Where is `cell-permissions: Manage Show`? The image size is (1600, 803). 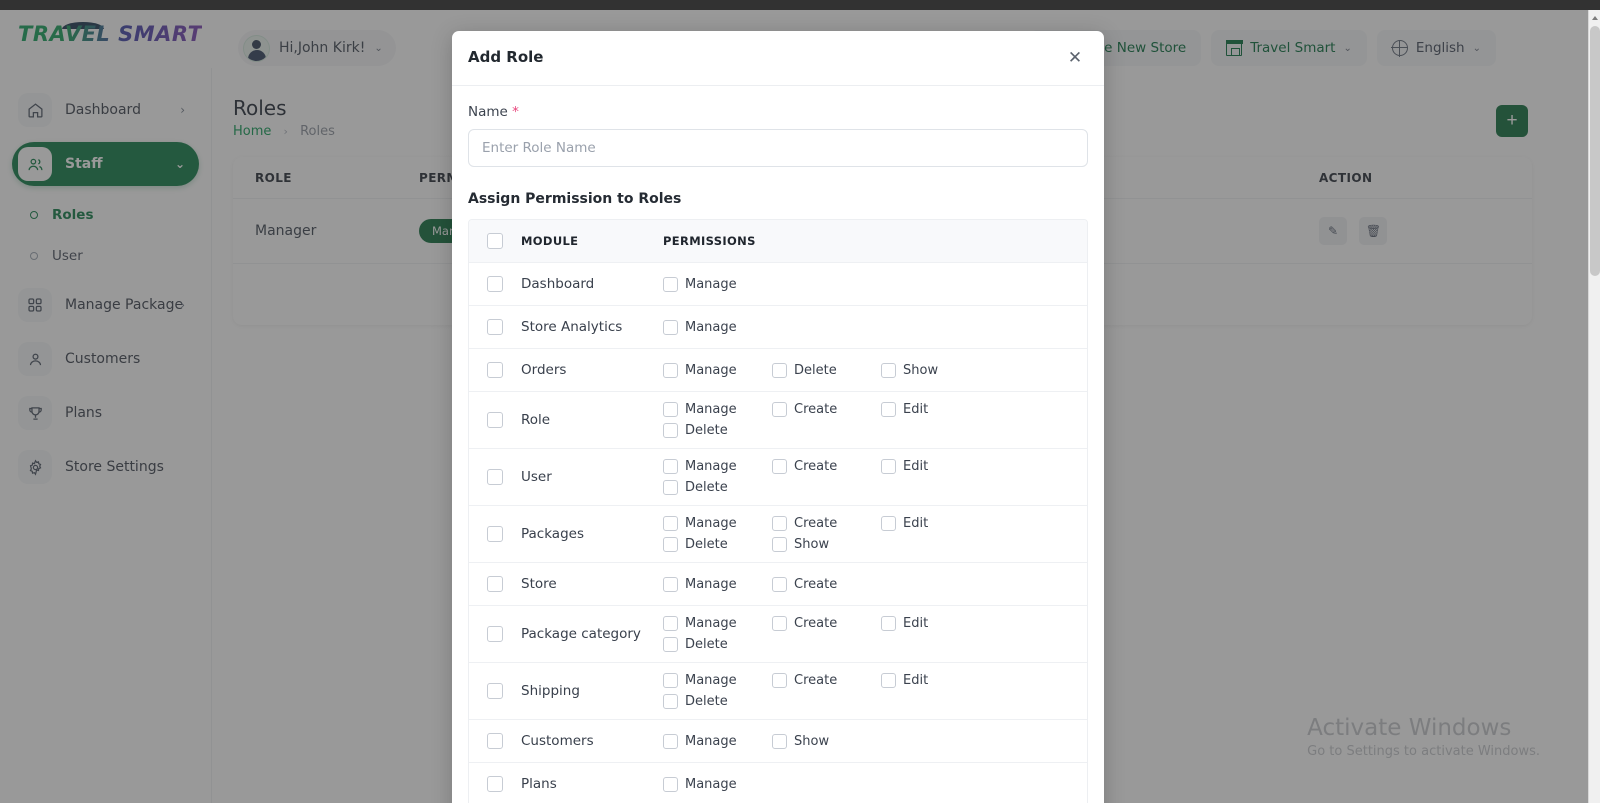 cell-permissions: Manage Show is located at coordinates (875, 741).